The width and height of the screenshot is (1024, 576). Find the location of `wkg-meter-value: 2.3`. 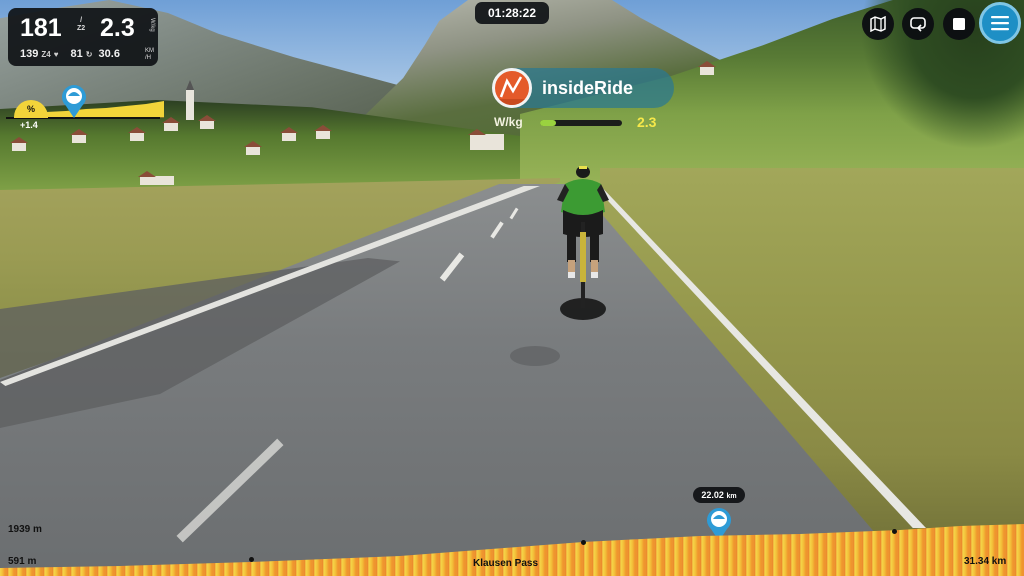

wkg-meter-value: 2.3 is located at coordinates (647, 122).